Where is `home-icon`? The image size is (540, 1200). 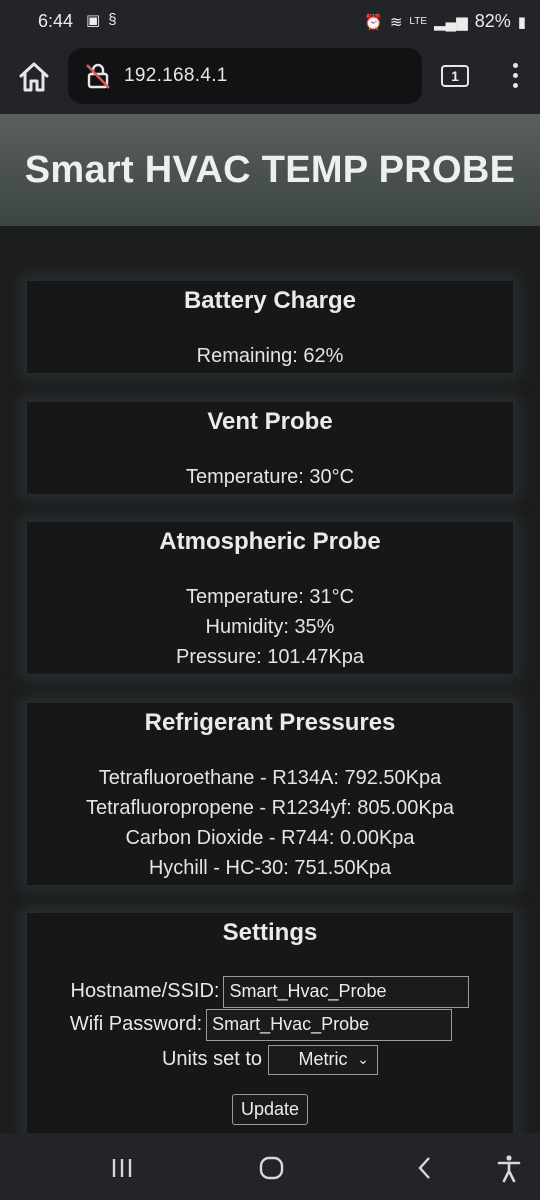
home-icon is located at coordinates (34, 77).